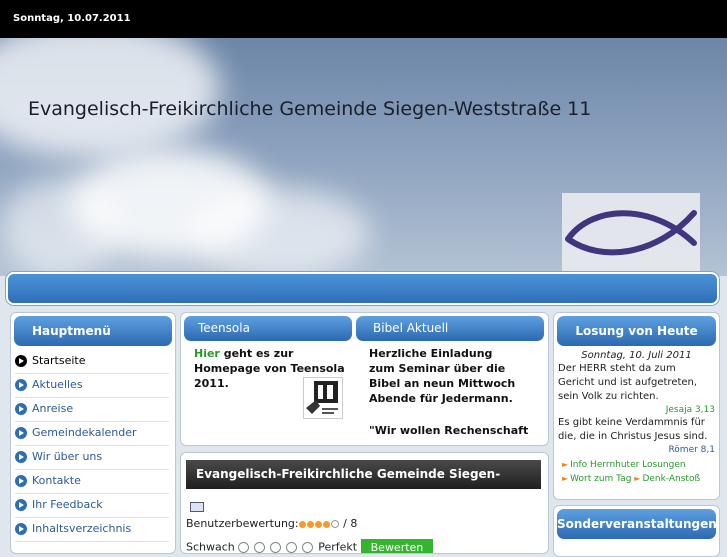  I want to click on teensola-logo, so click(323, 398).